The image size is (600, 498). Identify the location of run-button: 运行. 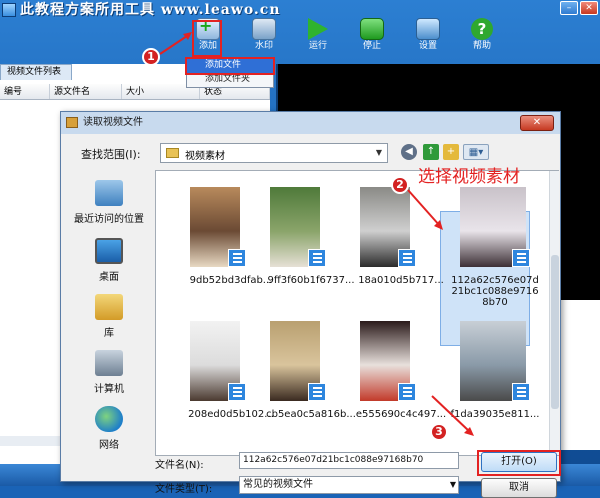
(318, 35).